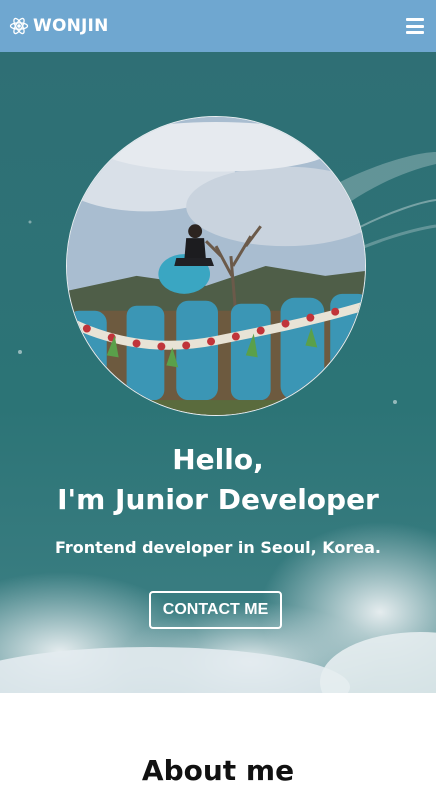  I want to click on logo: WONJIN, so click(59, 26).